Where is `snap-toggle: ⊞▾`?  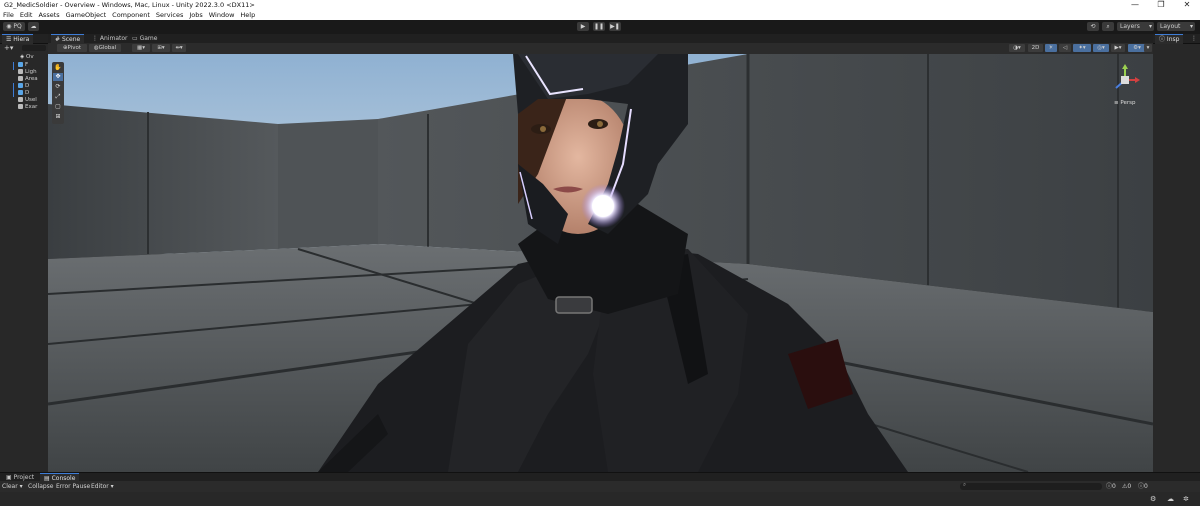 snap-toggle: ⊞▾ is located at coordinates (161, 48).